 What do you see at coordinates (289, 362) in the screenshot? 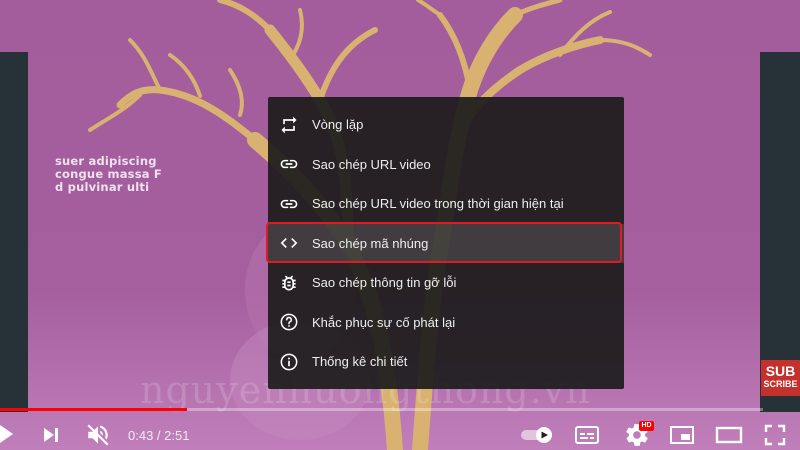
I see `info-icon` at bounding box center [289, 362].